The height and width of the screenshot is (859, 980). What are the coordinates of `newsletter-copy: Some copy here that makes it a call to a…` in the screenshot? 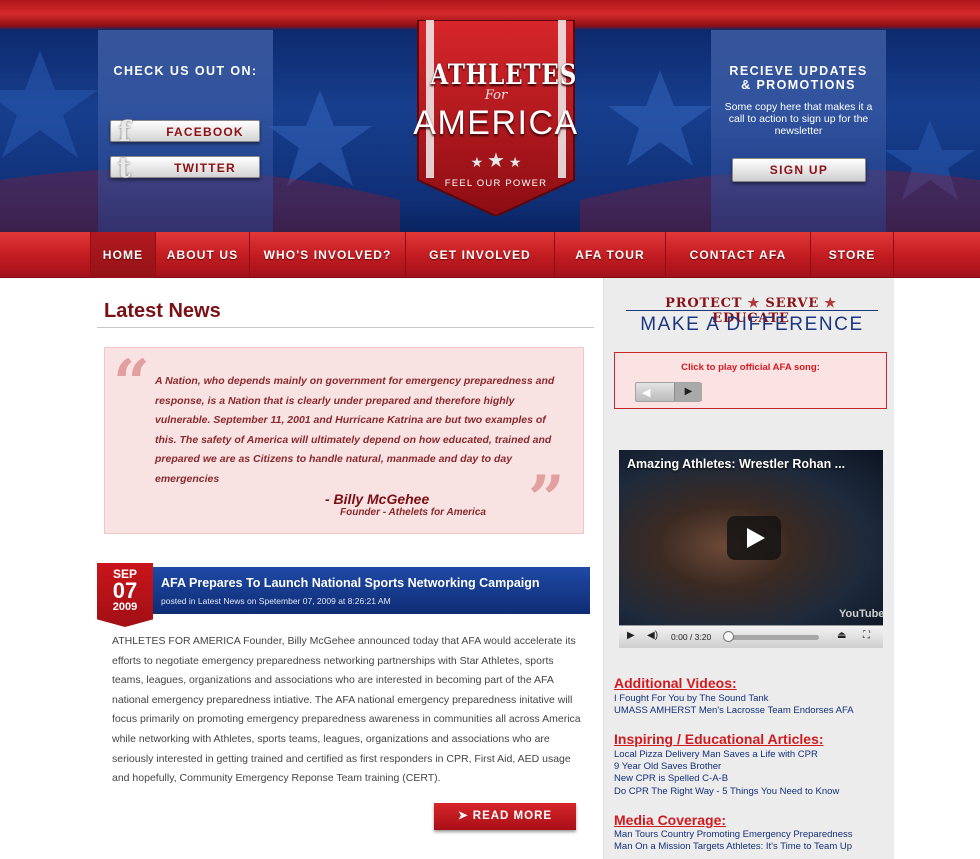 It's located at (798, 119).